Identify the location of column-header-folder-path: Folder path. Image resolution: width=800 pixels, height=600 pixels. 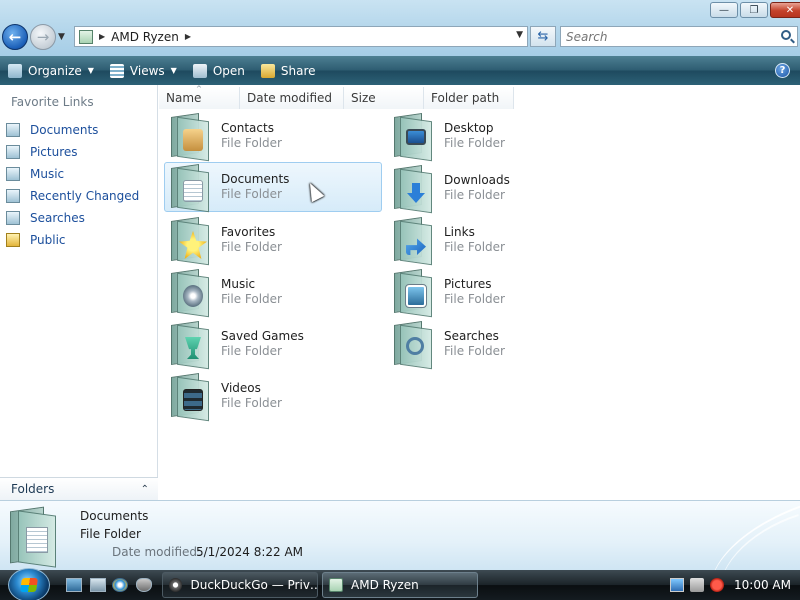
(469, 98).